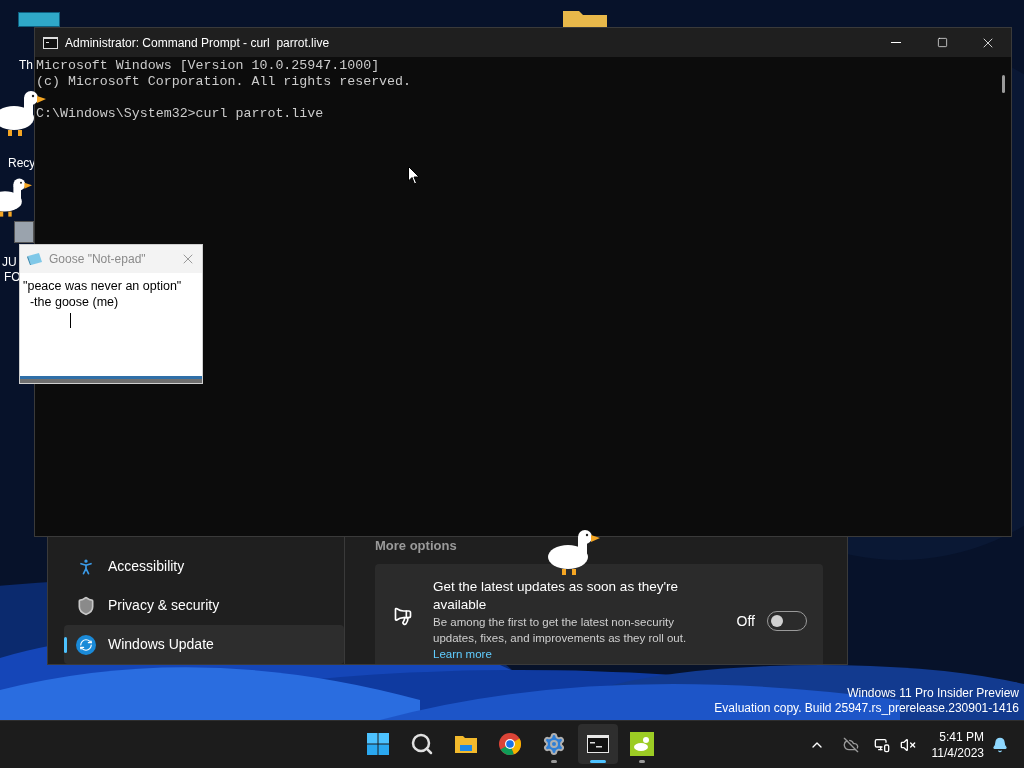  I want to click on desktop-icon-label: Recy, so click(22, 163).